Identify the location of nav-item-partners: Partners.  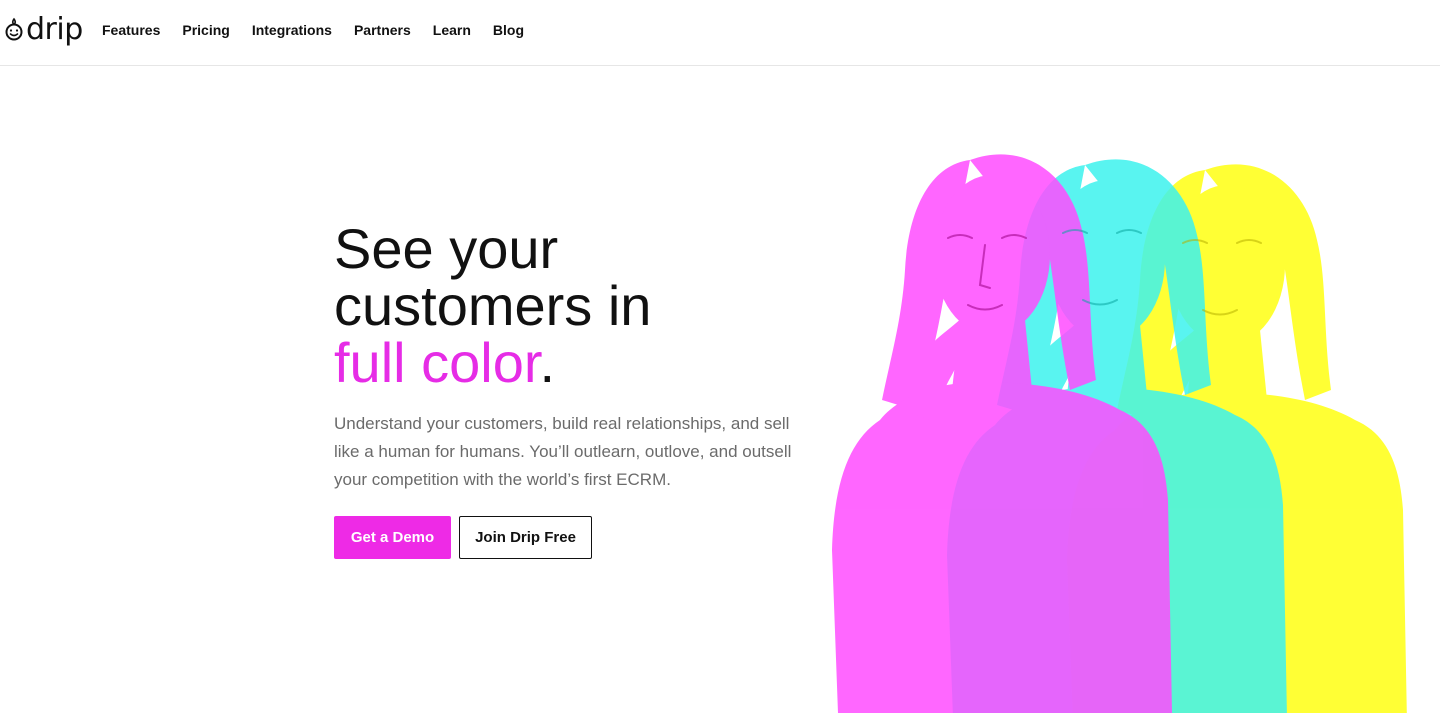
(382, 30).